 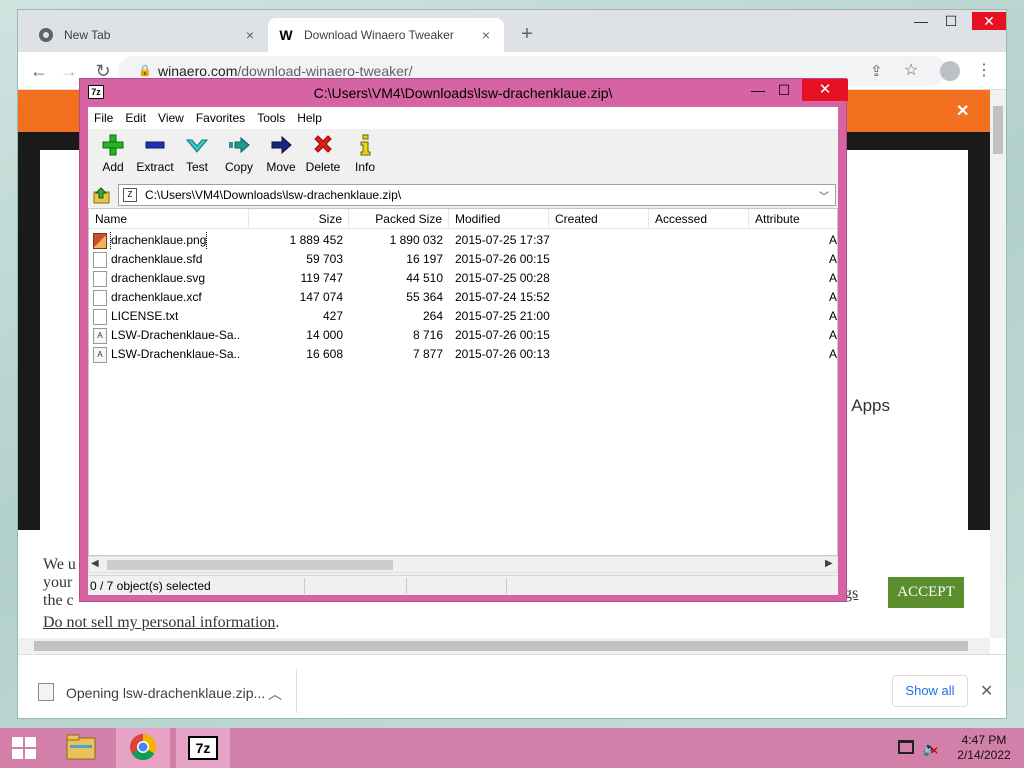 What do you see at coordinates (321, 297) in the screenshot?
I see `size-cell: 147 074` at bounding box center [321, 297].